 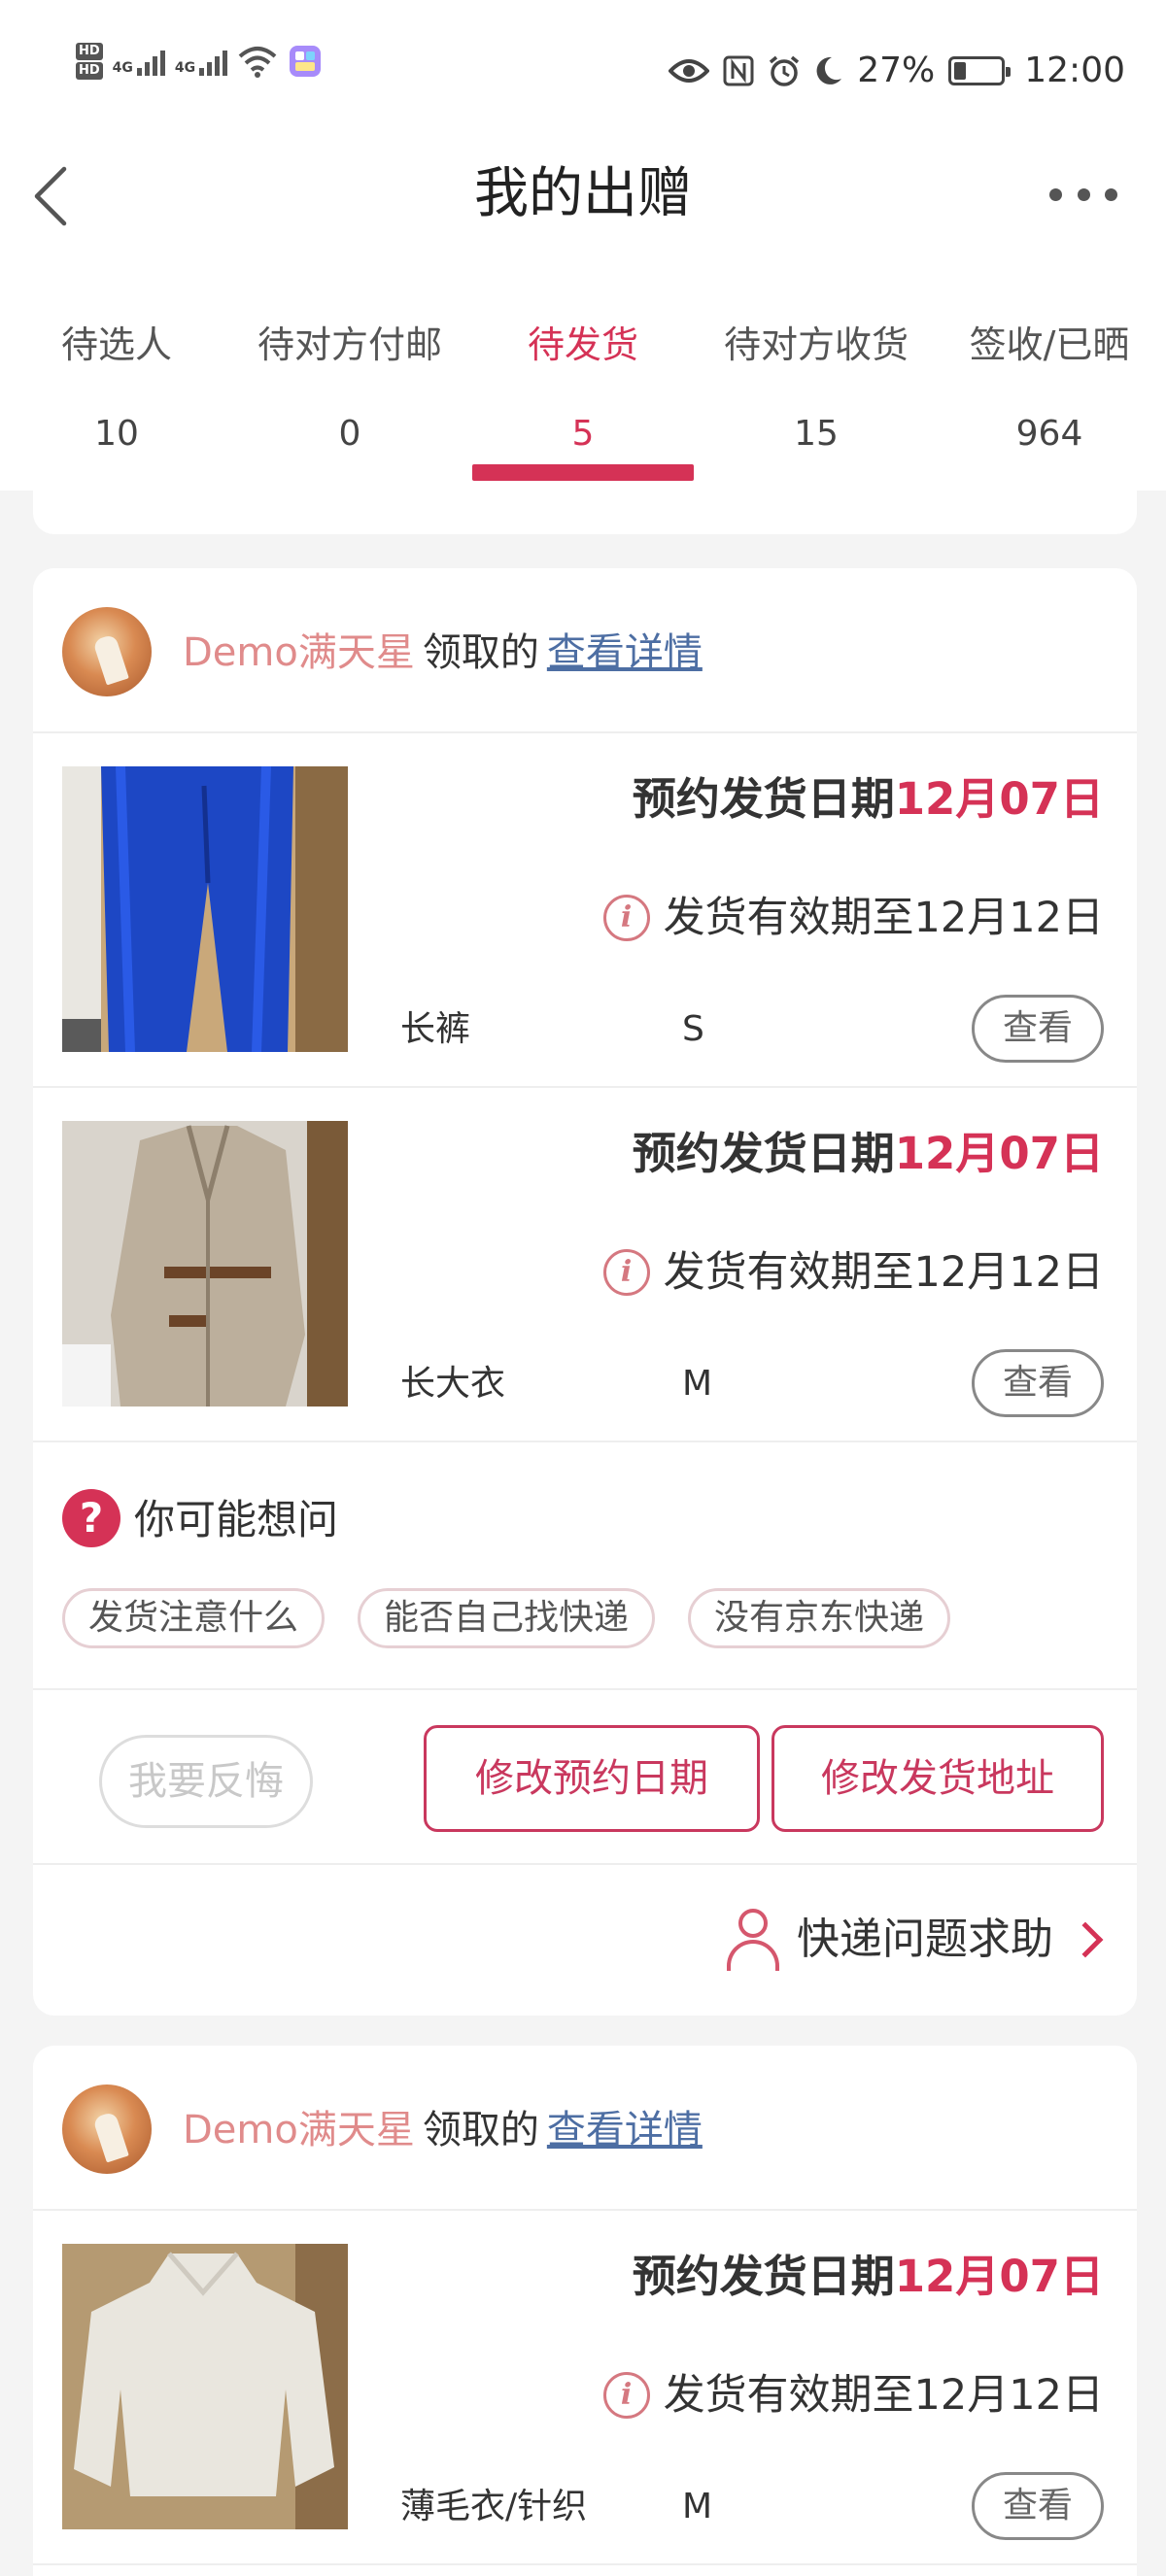 I want to click on net-1-label: 4G, so click(x=122, y=68).